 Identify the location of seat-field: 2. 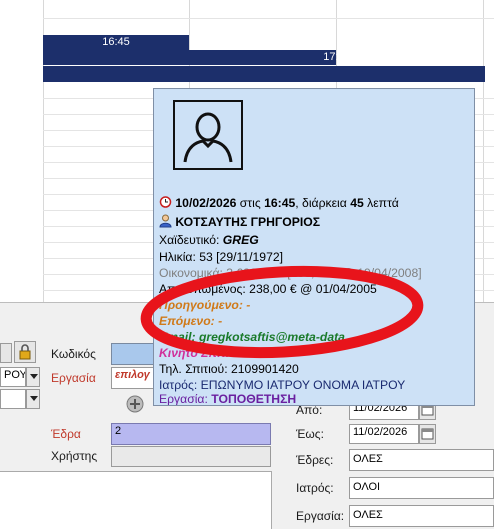
(191, 434).